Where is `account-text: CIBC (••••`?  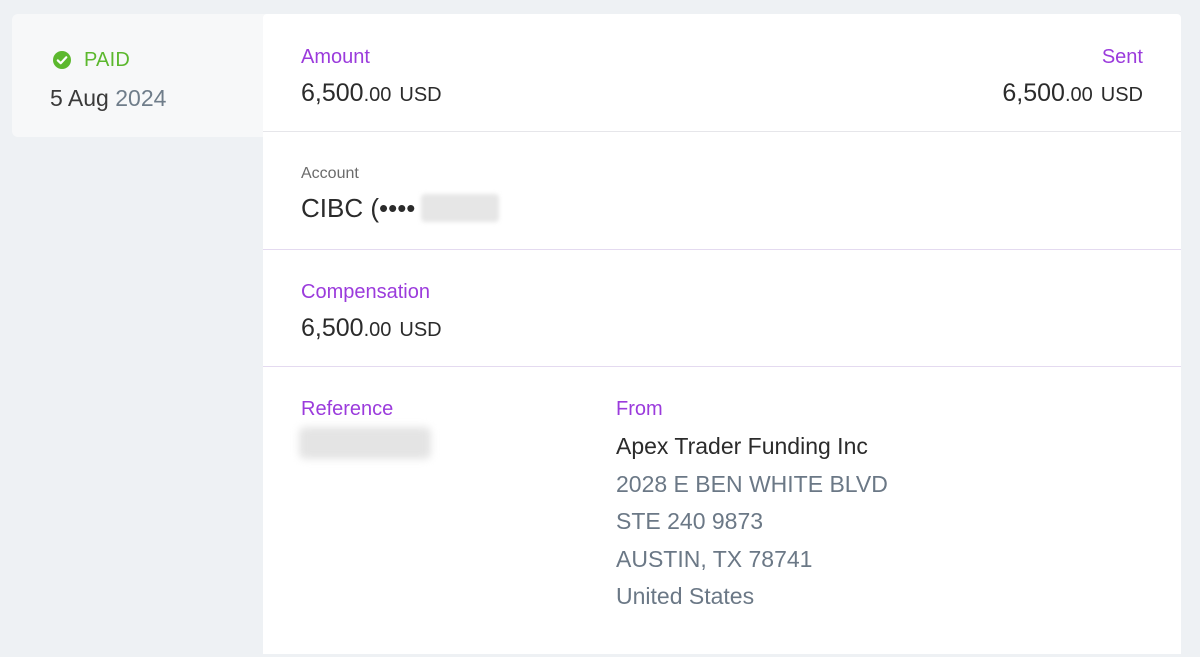 account-text: CIBC (•••• is located at coordinates (358, 208).